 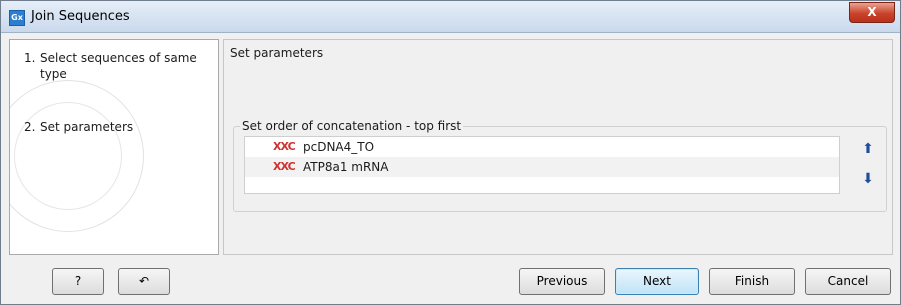 I want to click on reset-icon: ↶, so click(x=144, y=281).